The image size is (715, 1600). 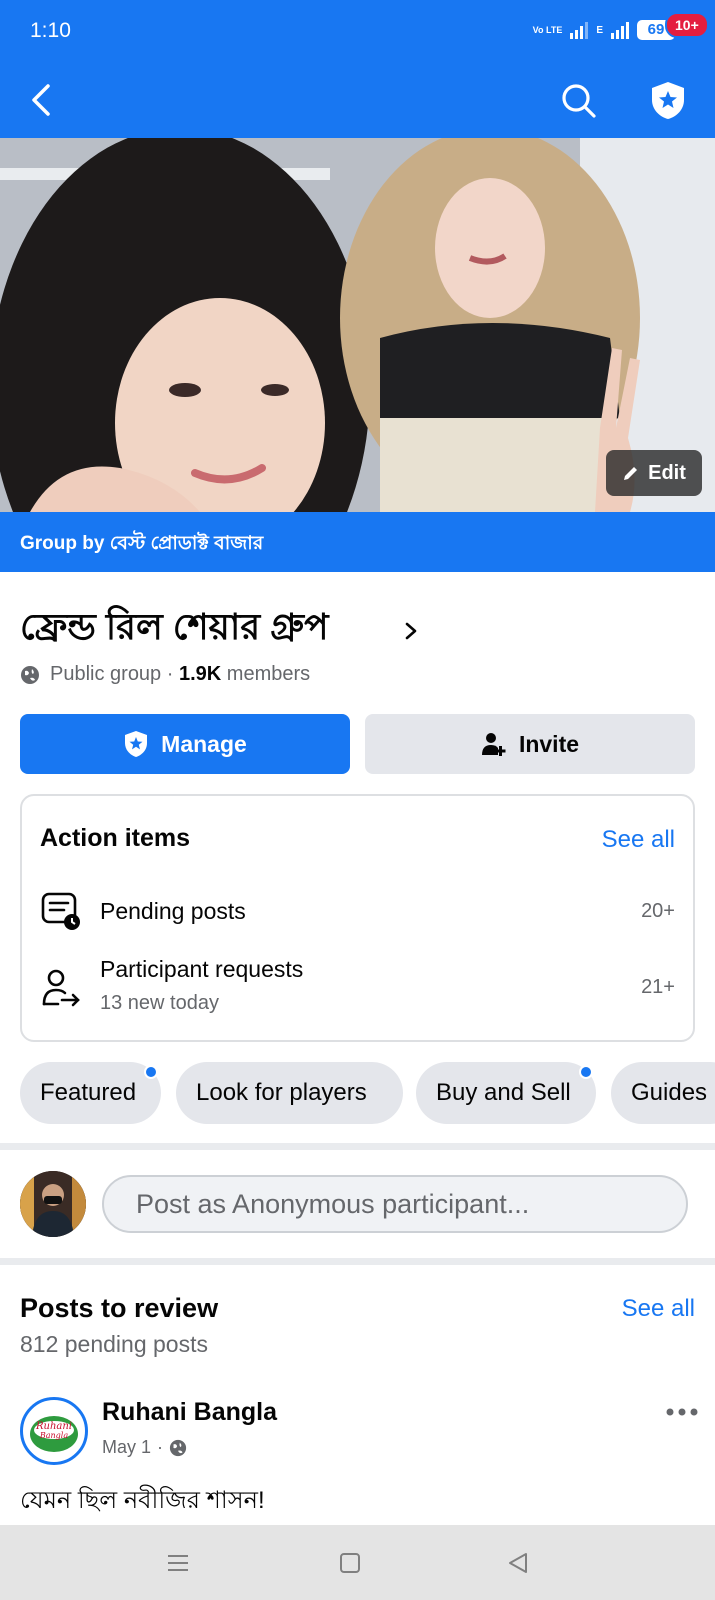 I want to click on pencil-icon, so click(x=631, y=473).